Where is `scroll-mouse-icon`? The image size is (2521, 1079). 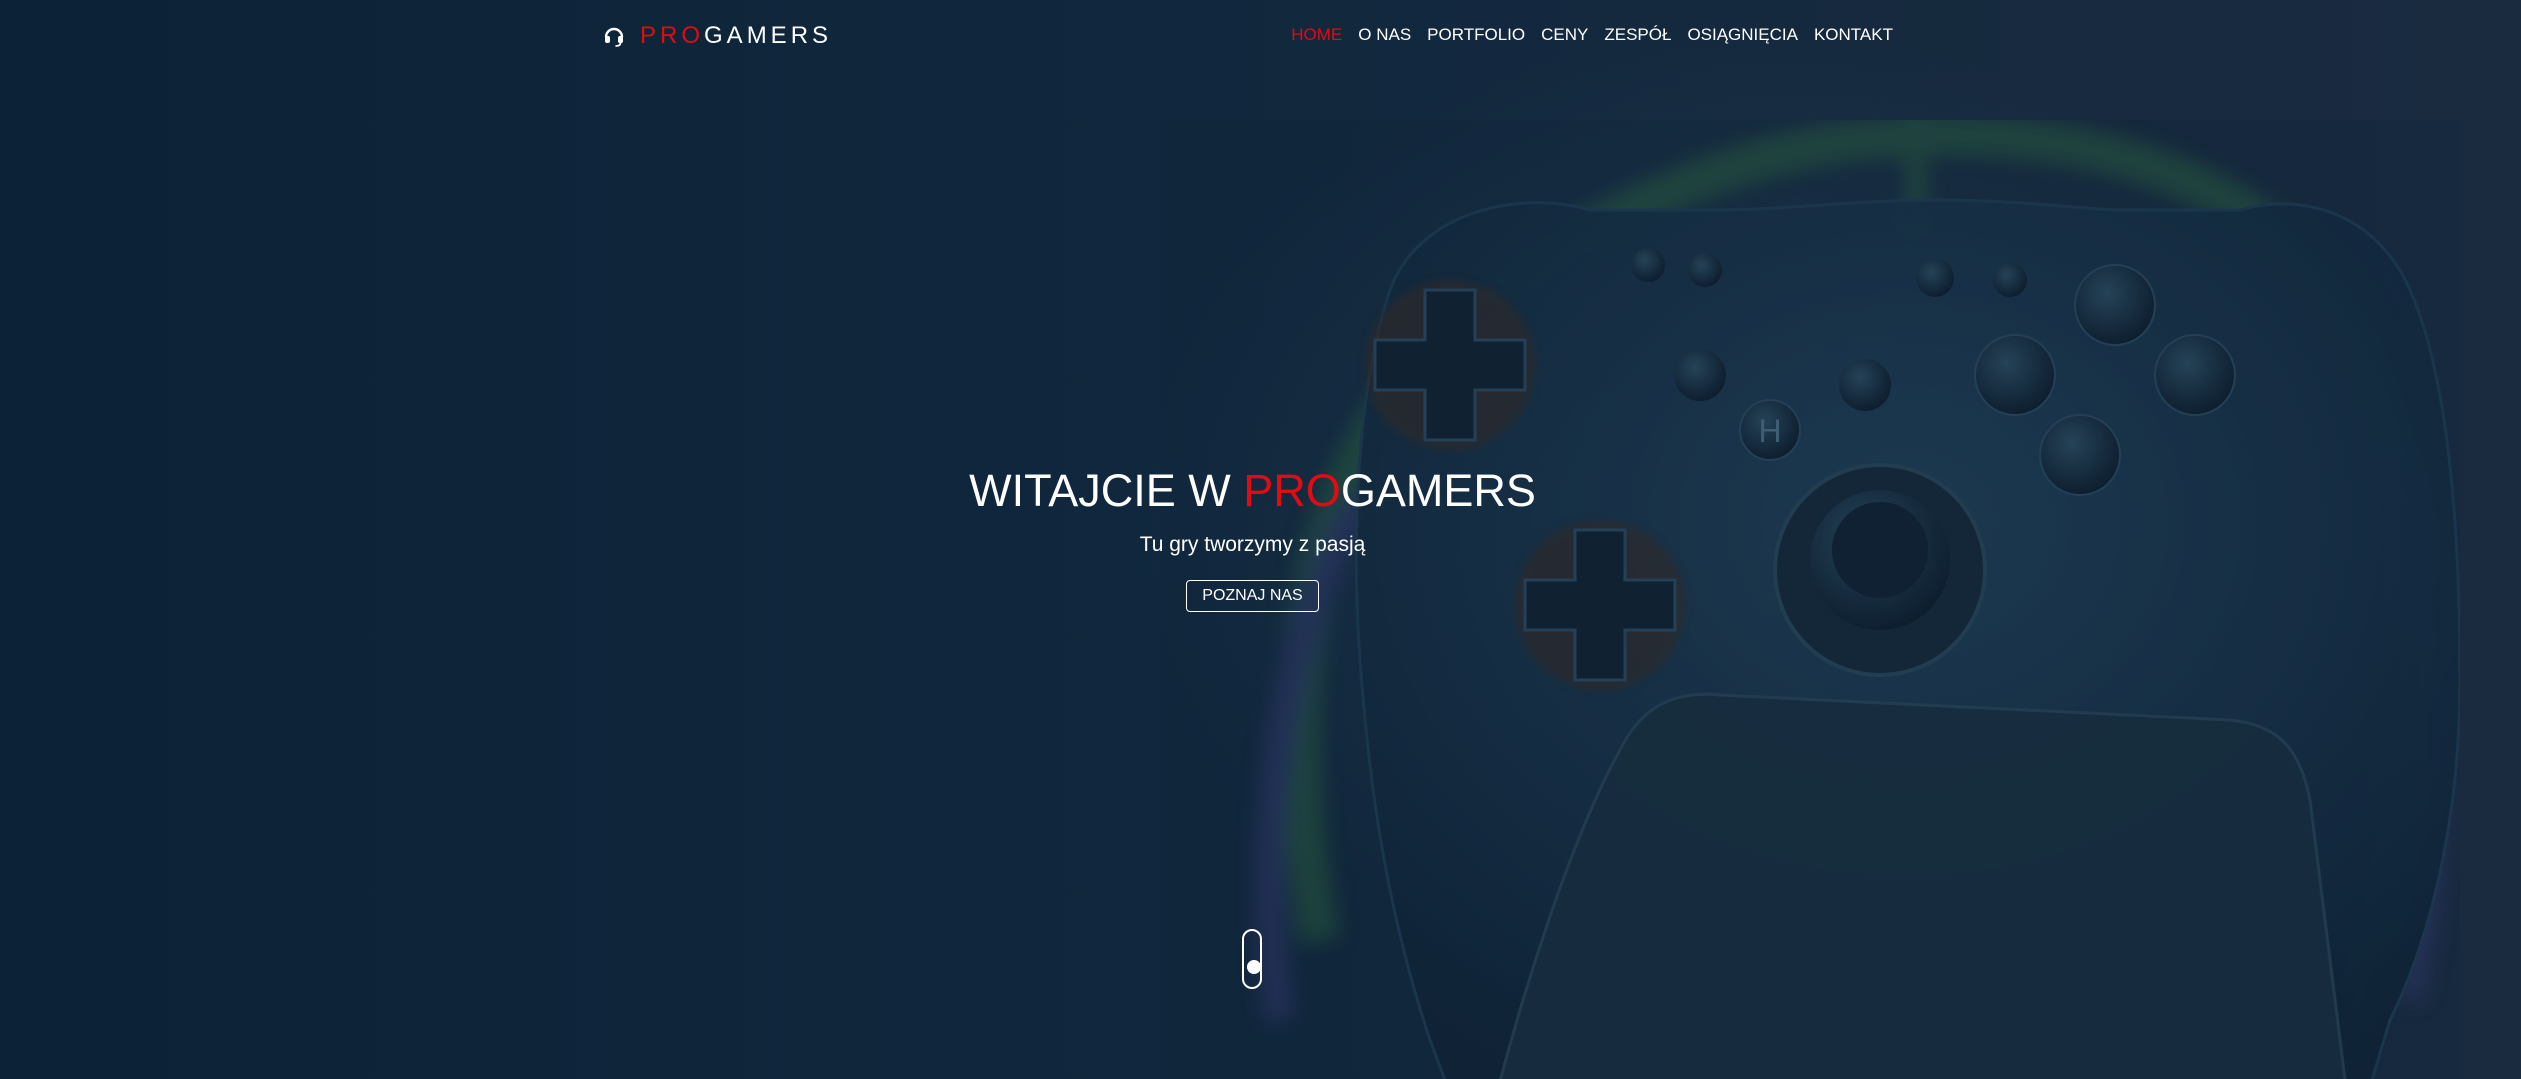 scroll-mouse-icon is located at coordinates (1252, 959).